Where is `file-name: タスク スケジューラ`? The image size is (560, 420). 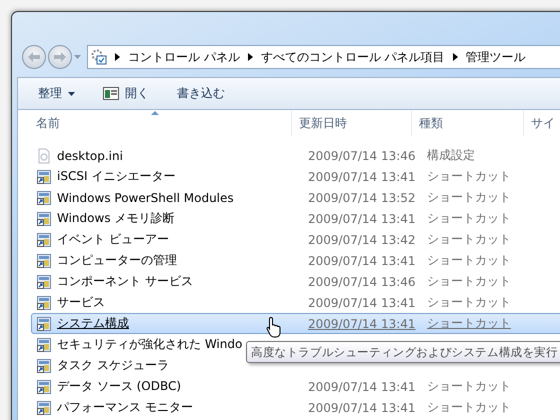
file-name: タスク スケジューラ is located at coordinates (113, 365).